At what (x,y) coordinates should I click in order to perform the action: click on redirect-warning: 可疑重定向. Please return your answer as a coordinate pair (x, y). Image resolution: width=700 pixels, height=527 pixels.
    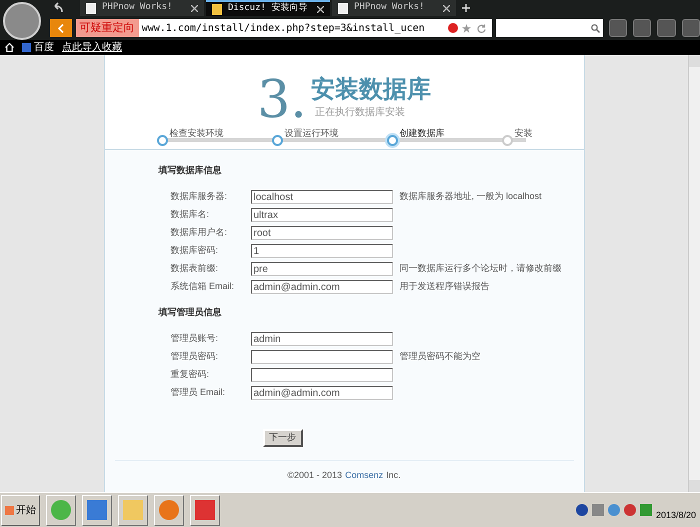
    Looking at the image, I should click on (107, 28).